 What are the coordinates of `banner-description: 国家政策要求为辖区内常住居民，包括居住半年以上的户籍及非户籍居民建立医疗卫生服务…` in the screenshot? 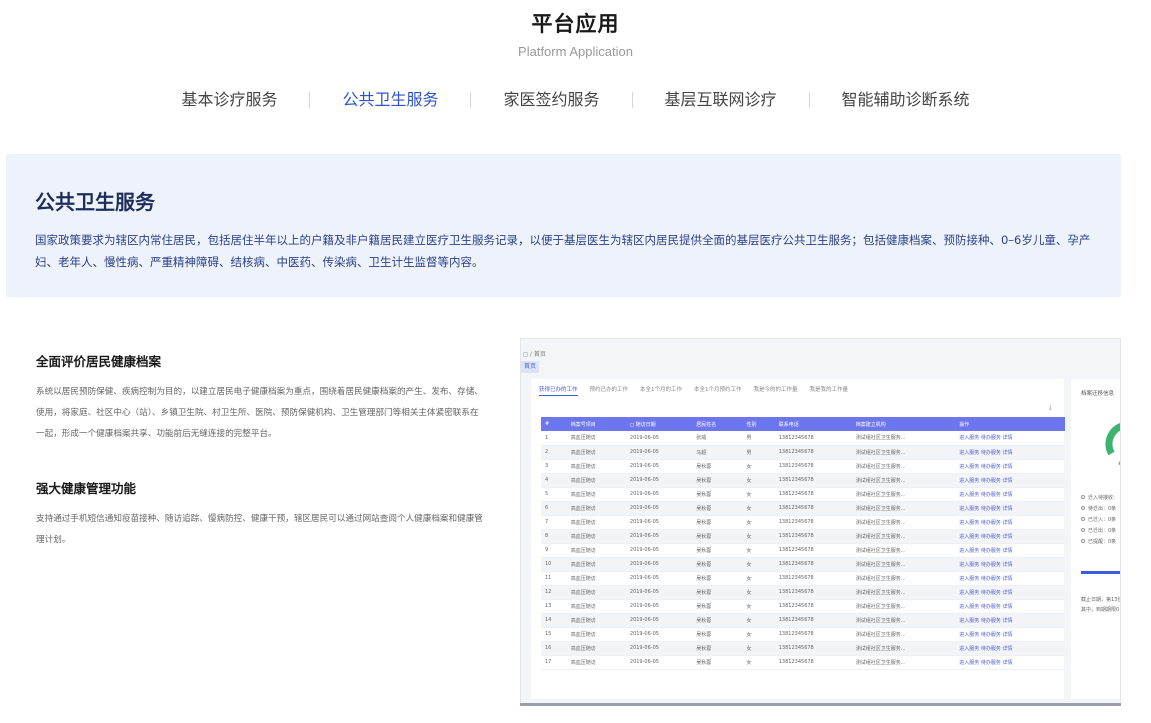 It's located at (563, 251).